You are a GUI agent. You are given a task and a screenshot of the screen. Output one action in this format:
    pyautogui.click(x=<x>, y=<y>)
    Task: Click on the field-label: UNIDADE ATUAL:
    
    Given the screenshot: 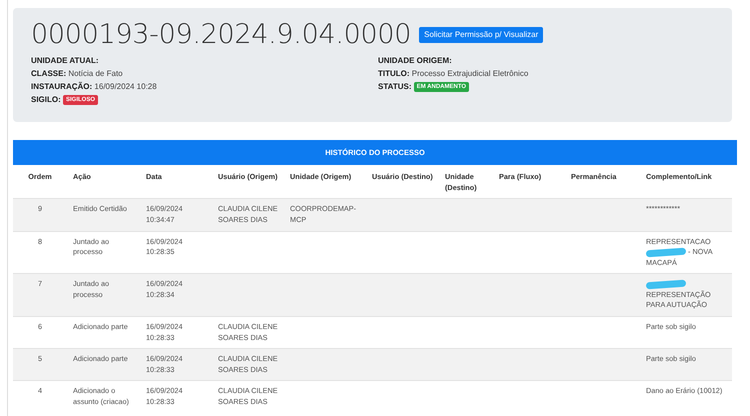 What is the action you would take?
    pyautogui.click(x=65, y=60)
    